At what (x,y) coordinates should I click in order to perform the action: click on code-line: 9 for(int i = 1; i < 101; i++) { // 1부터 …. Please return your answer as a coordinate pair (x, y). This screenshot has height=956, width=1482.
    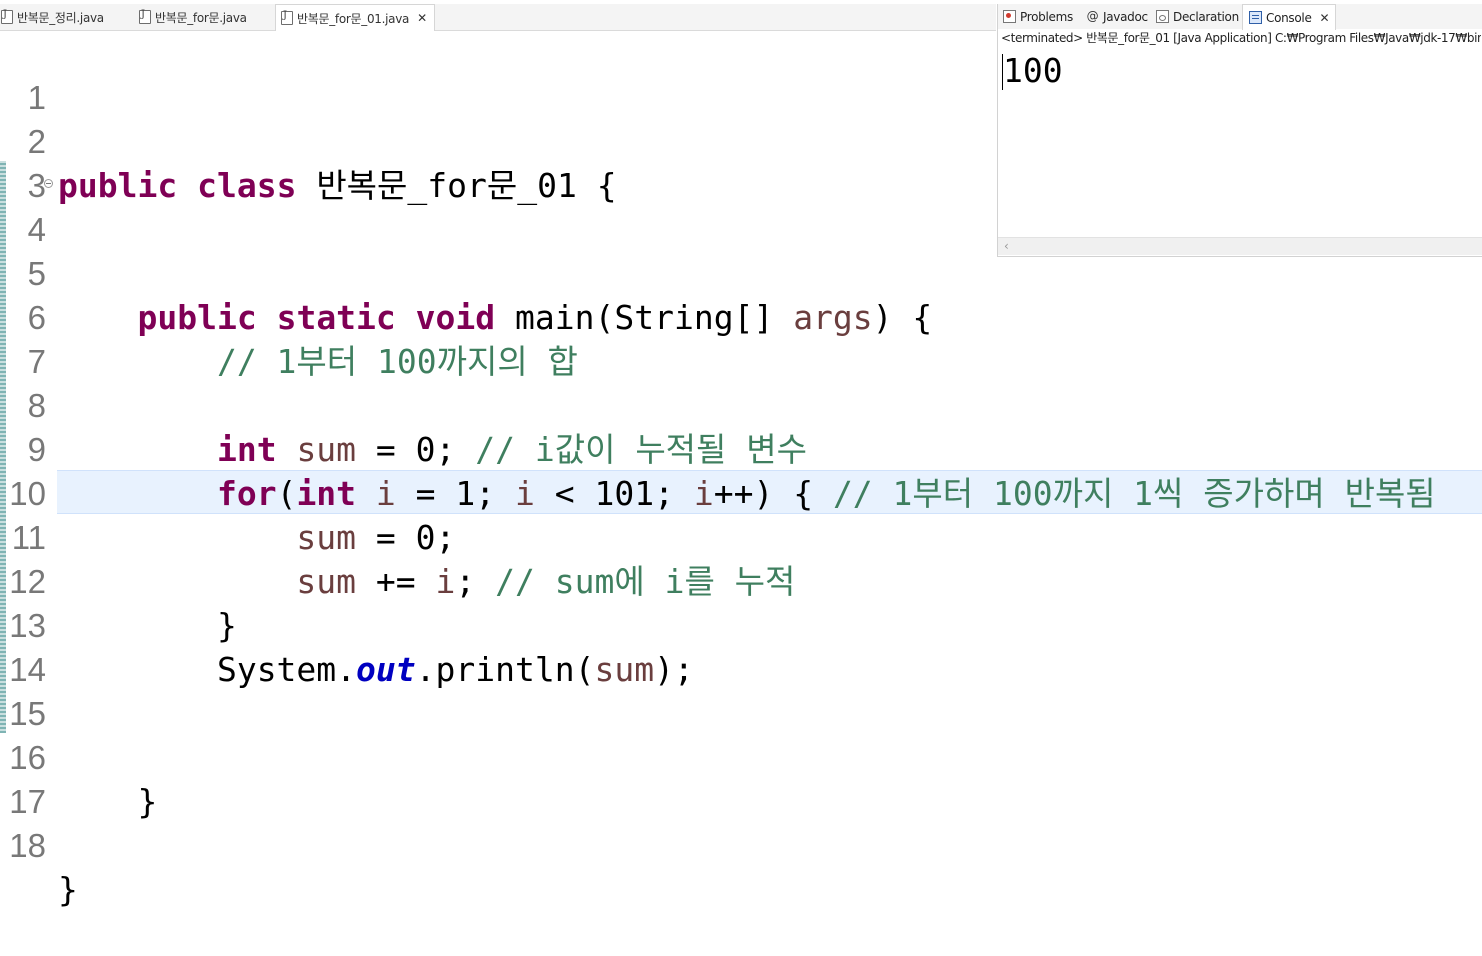
    Looking at the image, I should click on (741, 448).